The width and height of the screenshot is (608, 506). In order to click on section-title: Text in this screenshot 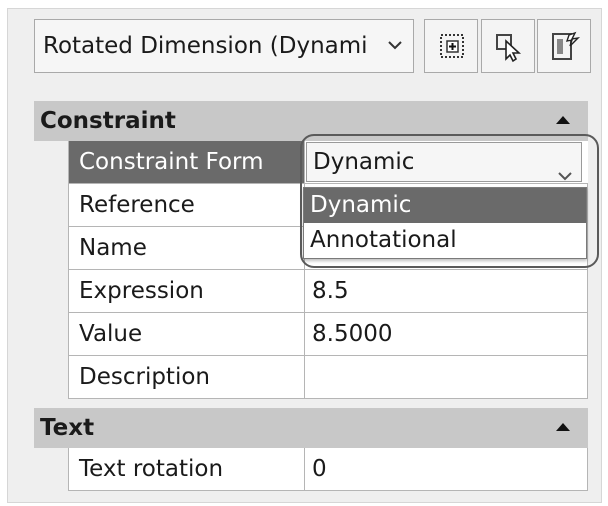, I will do `click(67, 428)`.